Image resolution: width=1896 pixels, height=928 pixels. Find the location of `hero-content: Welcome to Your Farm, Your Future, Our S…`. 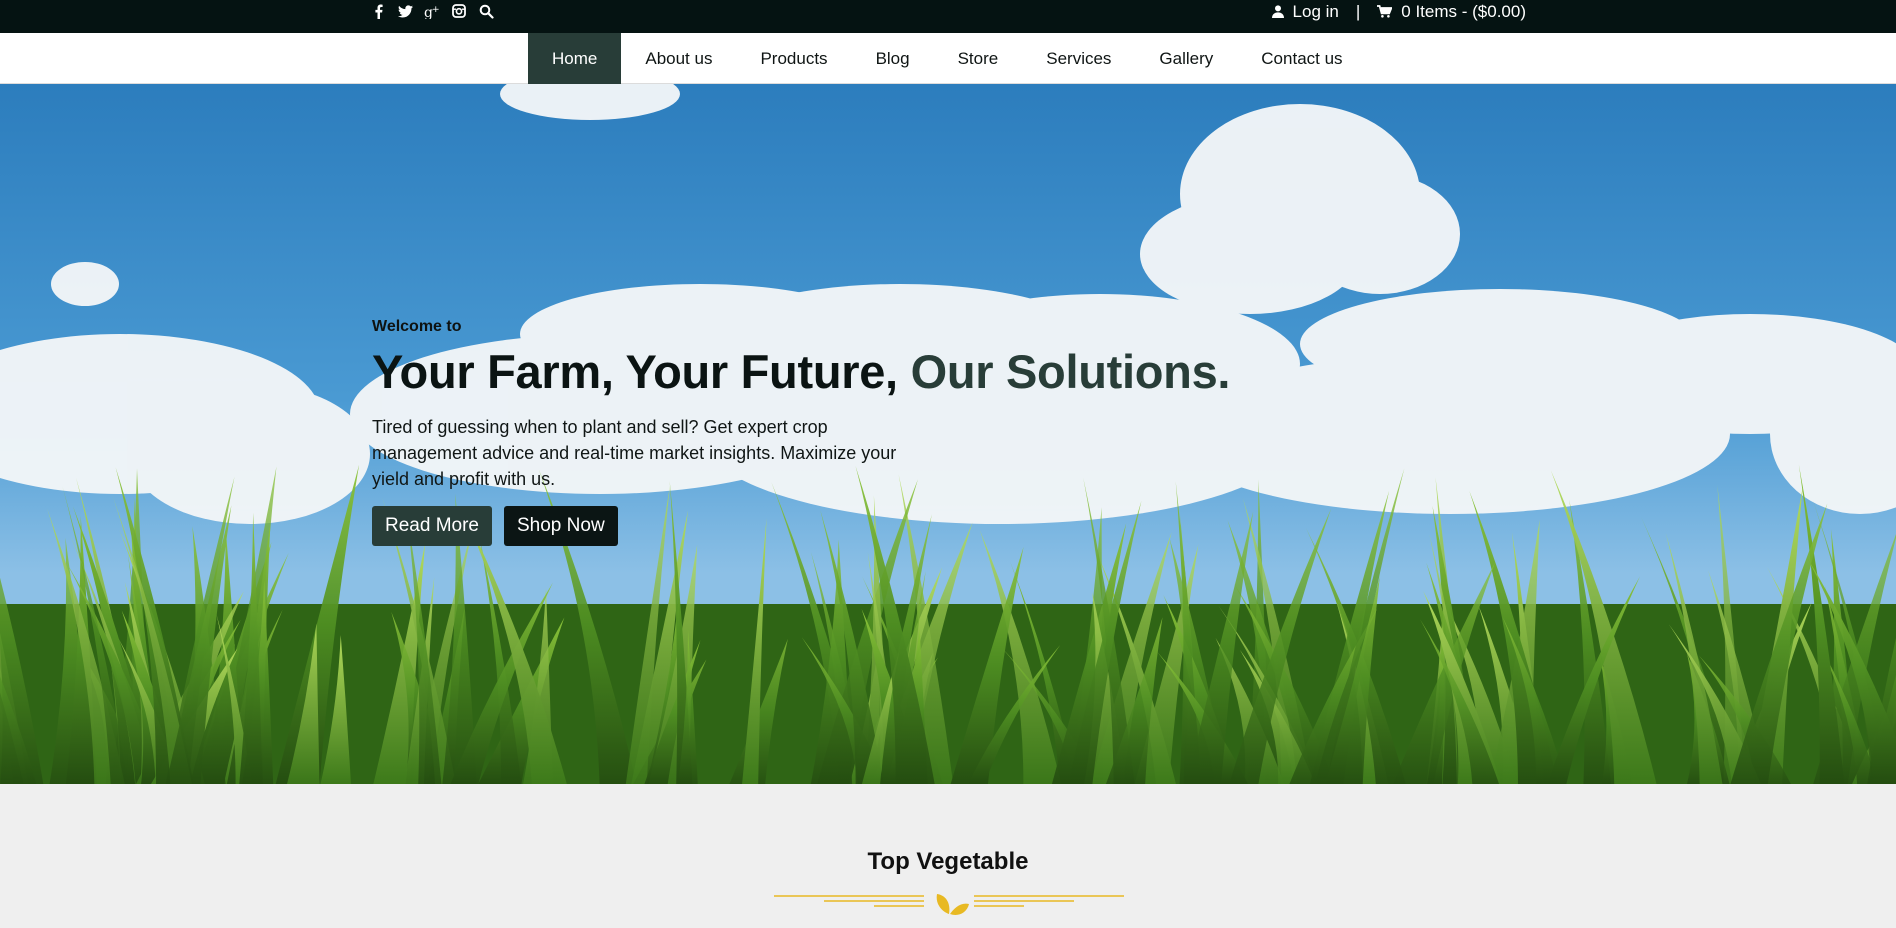

hero-content: Welcome to Your Farm, Your Future, Our S… is located at coordinates (822, 432).